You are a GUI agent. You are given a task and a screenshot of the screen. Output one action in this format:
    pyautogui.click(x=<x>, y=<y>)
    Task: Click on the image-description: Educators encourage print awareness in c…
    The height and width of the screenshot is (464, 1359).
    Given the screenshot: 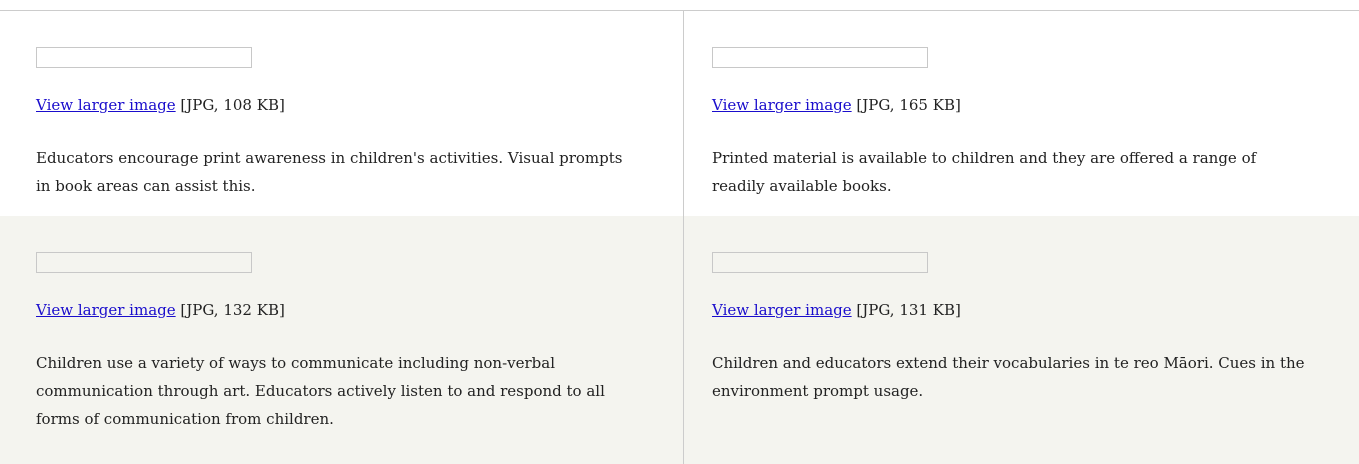 What is the action you would take?
    pyautogui.click(x=329, y=172)
    